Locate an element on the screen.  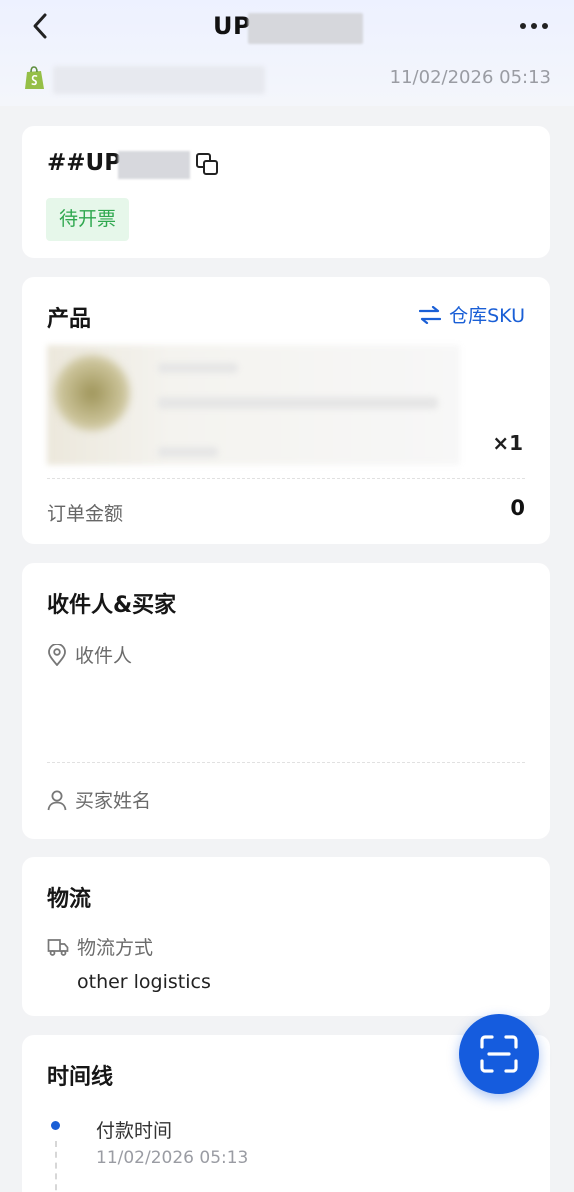
status-badge: 待开票 is located at coordinates (88, 219).